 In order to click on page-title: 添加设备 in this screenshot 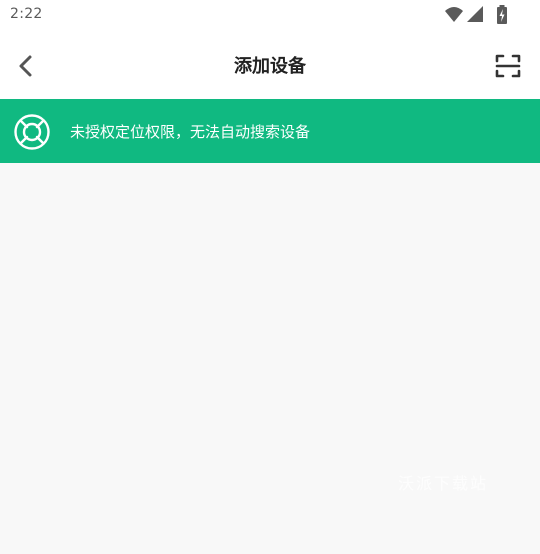, I will do `click(270, 66)`.